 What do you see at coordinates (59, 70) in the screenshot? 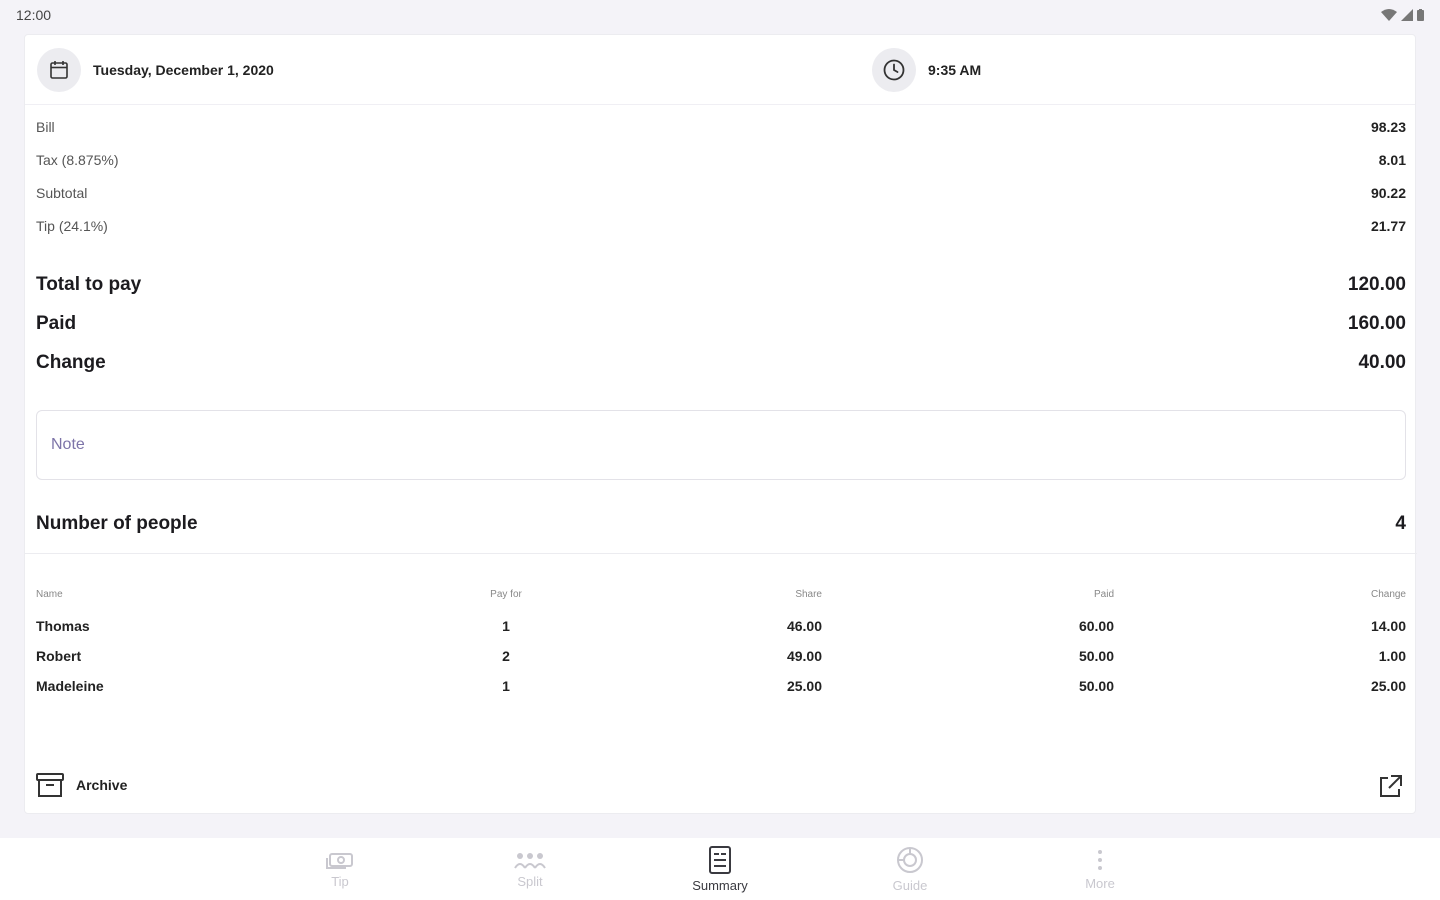
I see `calendar-icon` at bounding box center [59, 70].